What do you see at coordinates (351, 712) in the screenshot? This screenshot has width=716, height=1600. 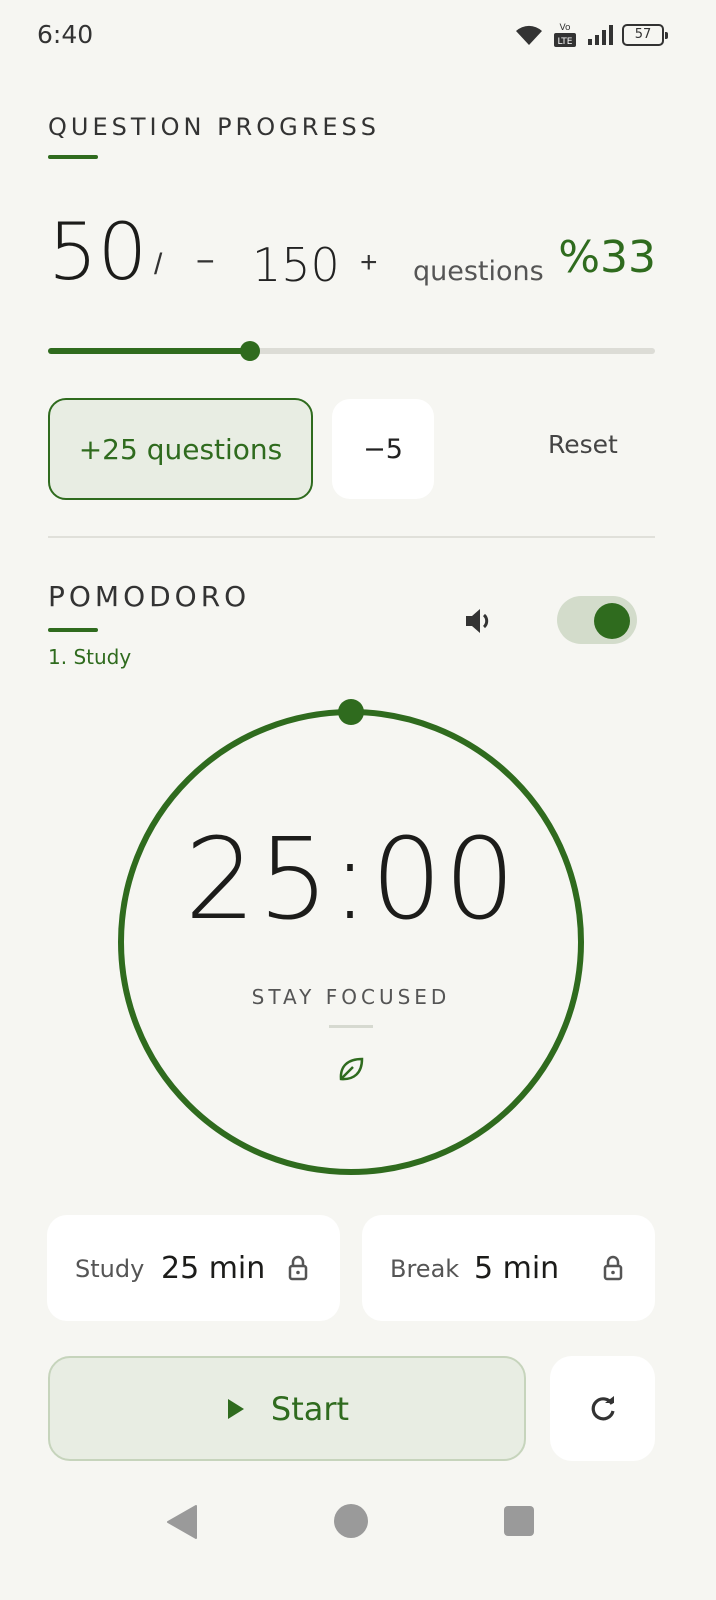 I see `timer-ring-handle` at bounding box center [351, 712].